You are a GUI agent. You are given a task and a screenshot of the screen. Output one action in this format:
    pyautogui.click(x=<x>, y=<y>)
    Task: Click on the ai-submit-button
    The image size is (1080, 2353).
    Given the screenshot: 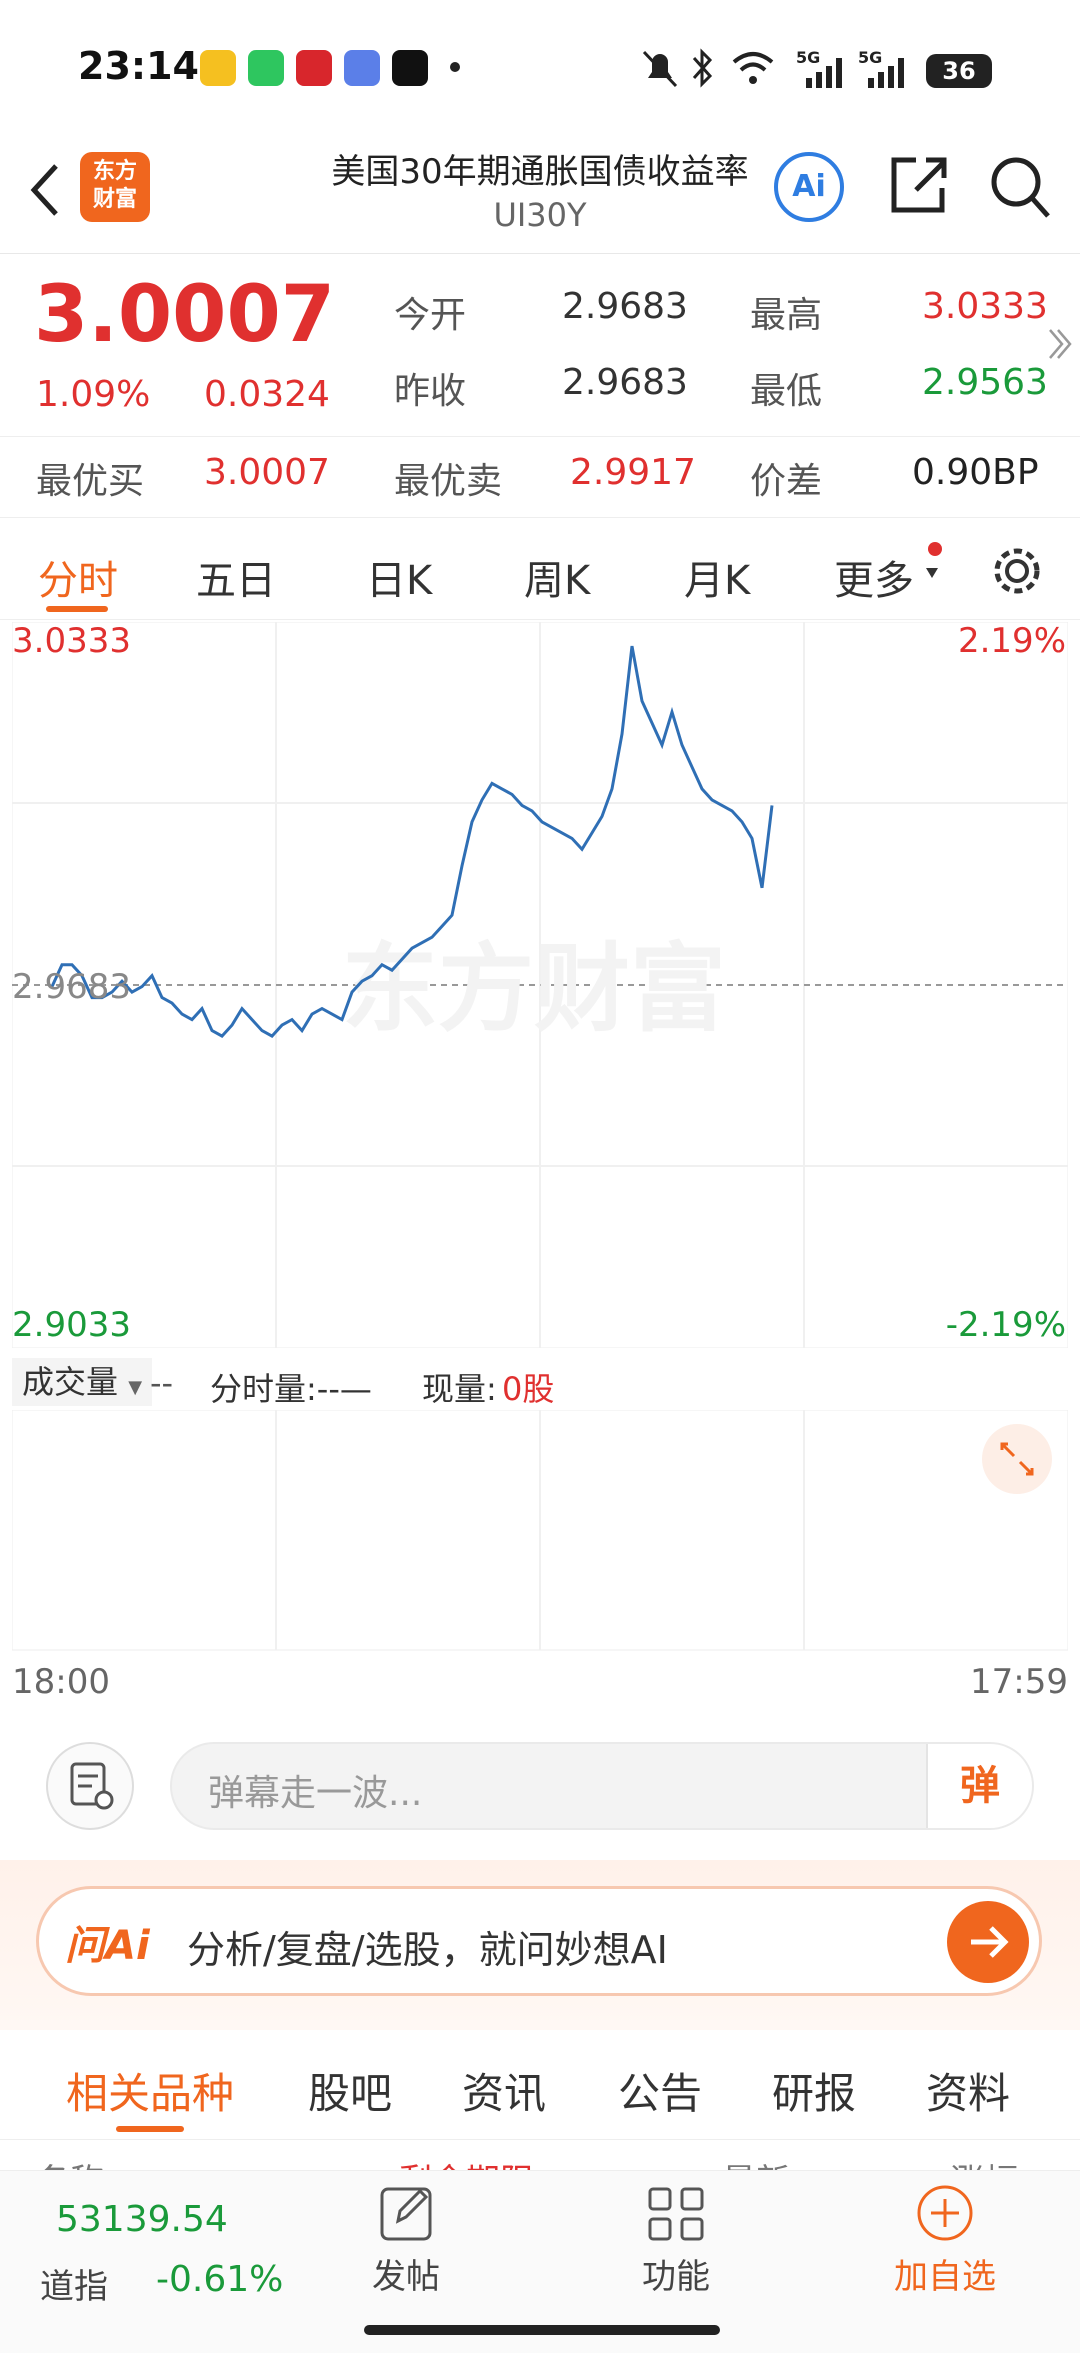 What is the action you would take?
    pyautogui.click(x=988, y=1942)
    